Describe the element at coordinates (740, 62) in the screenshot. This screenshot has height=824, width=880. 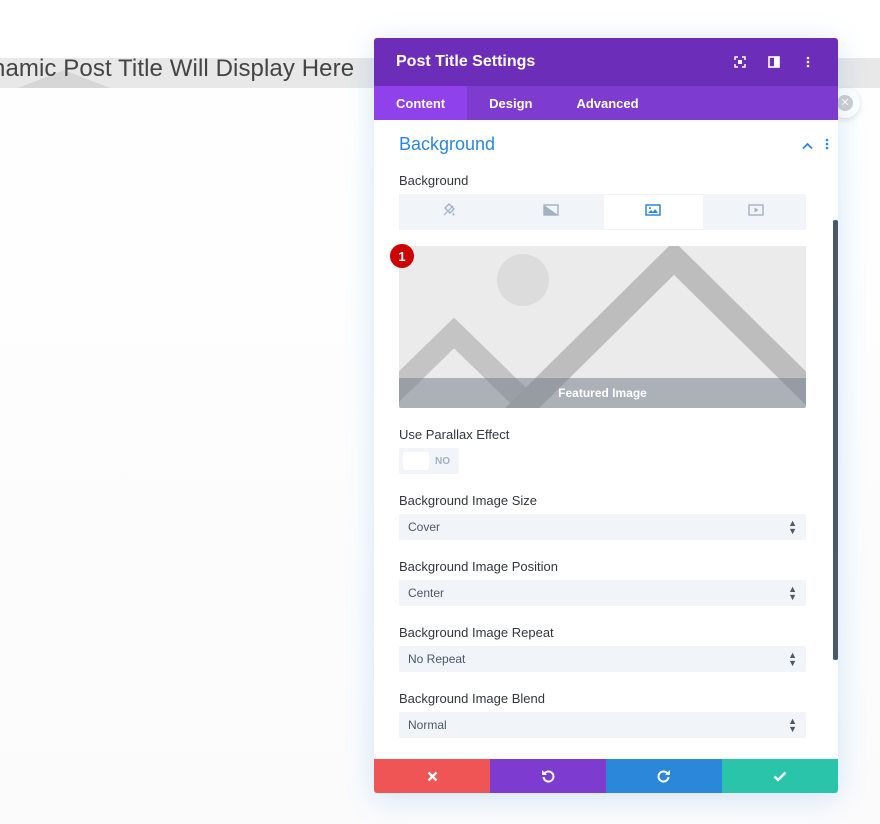
I see `fullscreen-icon` at that location.